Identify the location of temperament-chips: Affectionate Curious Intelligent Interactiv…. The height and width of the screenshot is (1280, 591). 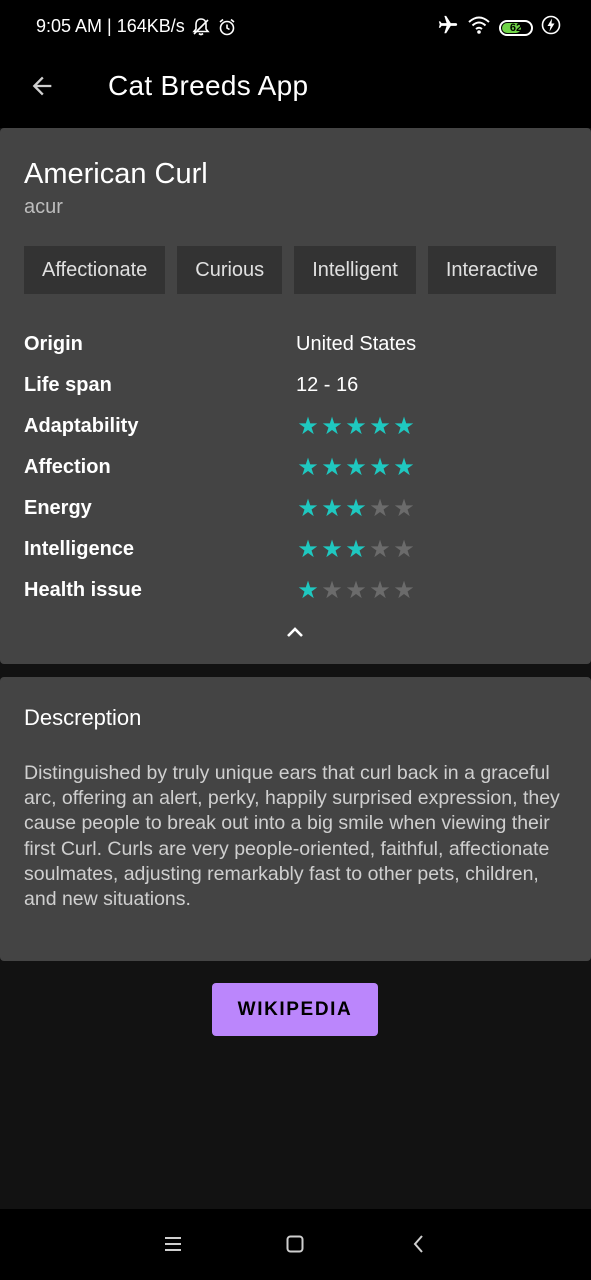
(295, 270).